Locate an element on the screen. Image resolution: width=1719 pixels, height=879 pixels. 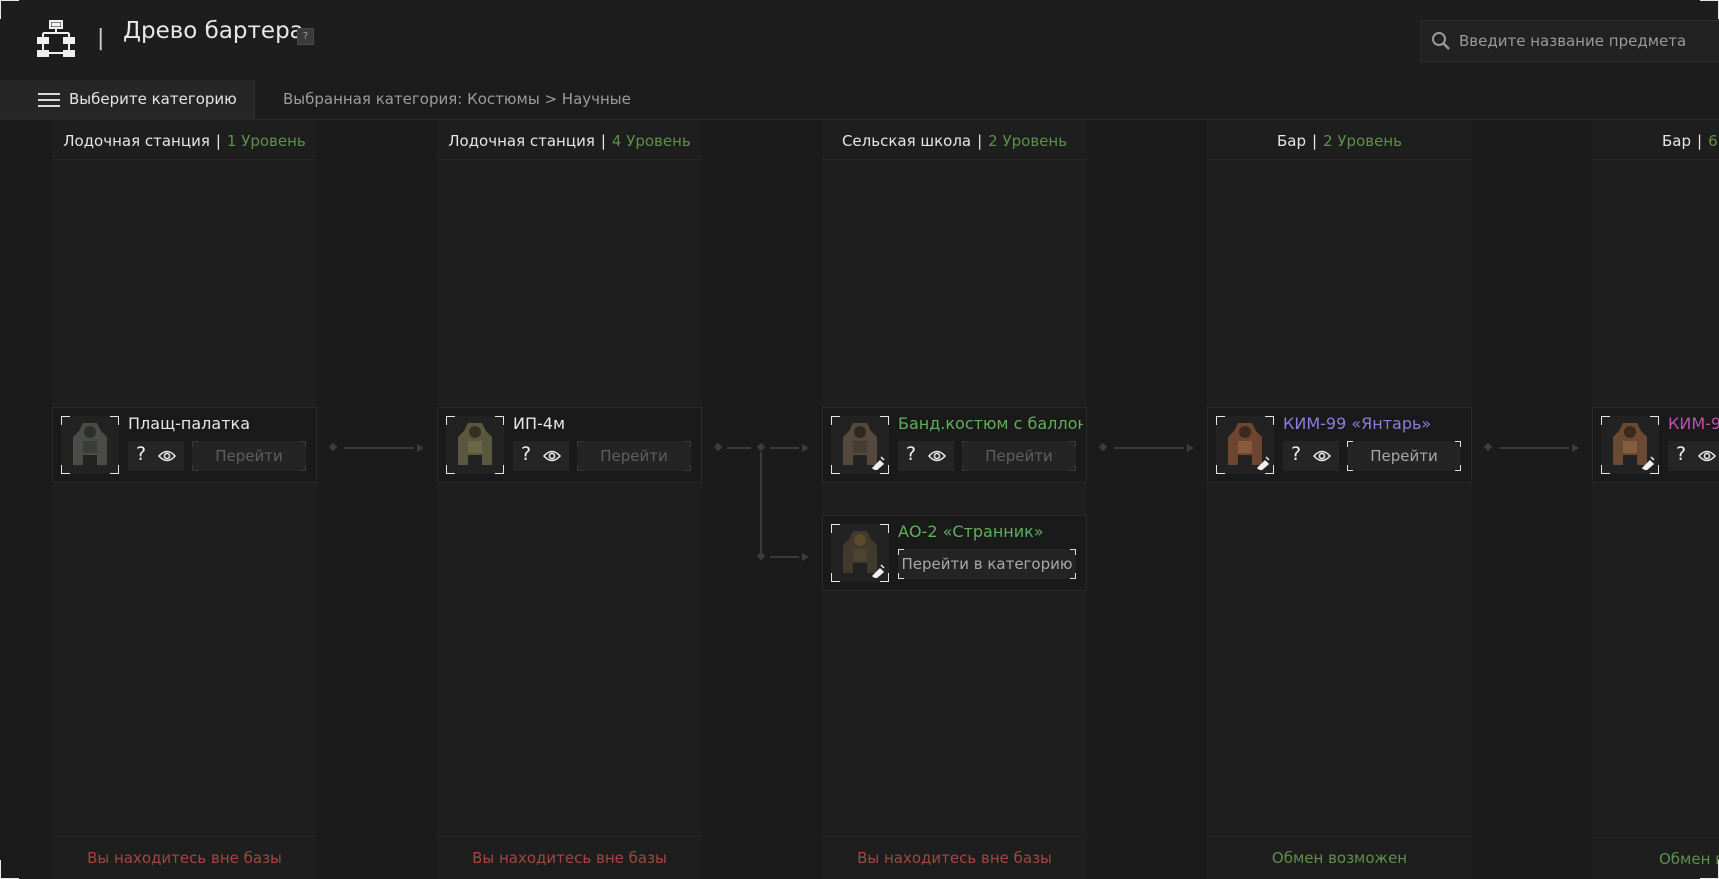
location-name: Лодочная станция is located at coordinates (521, 141).